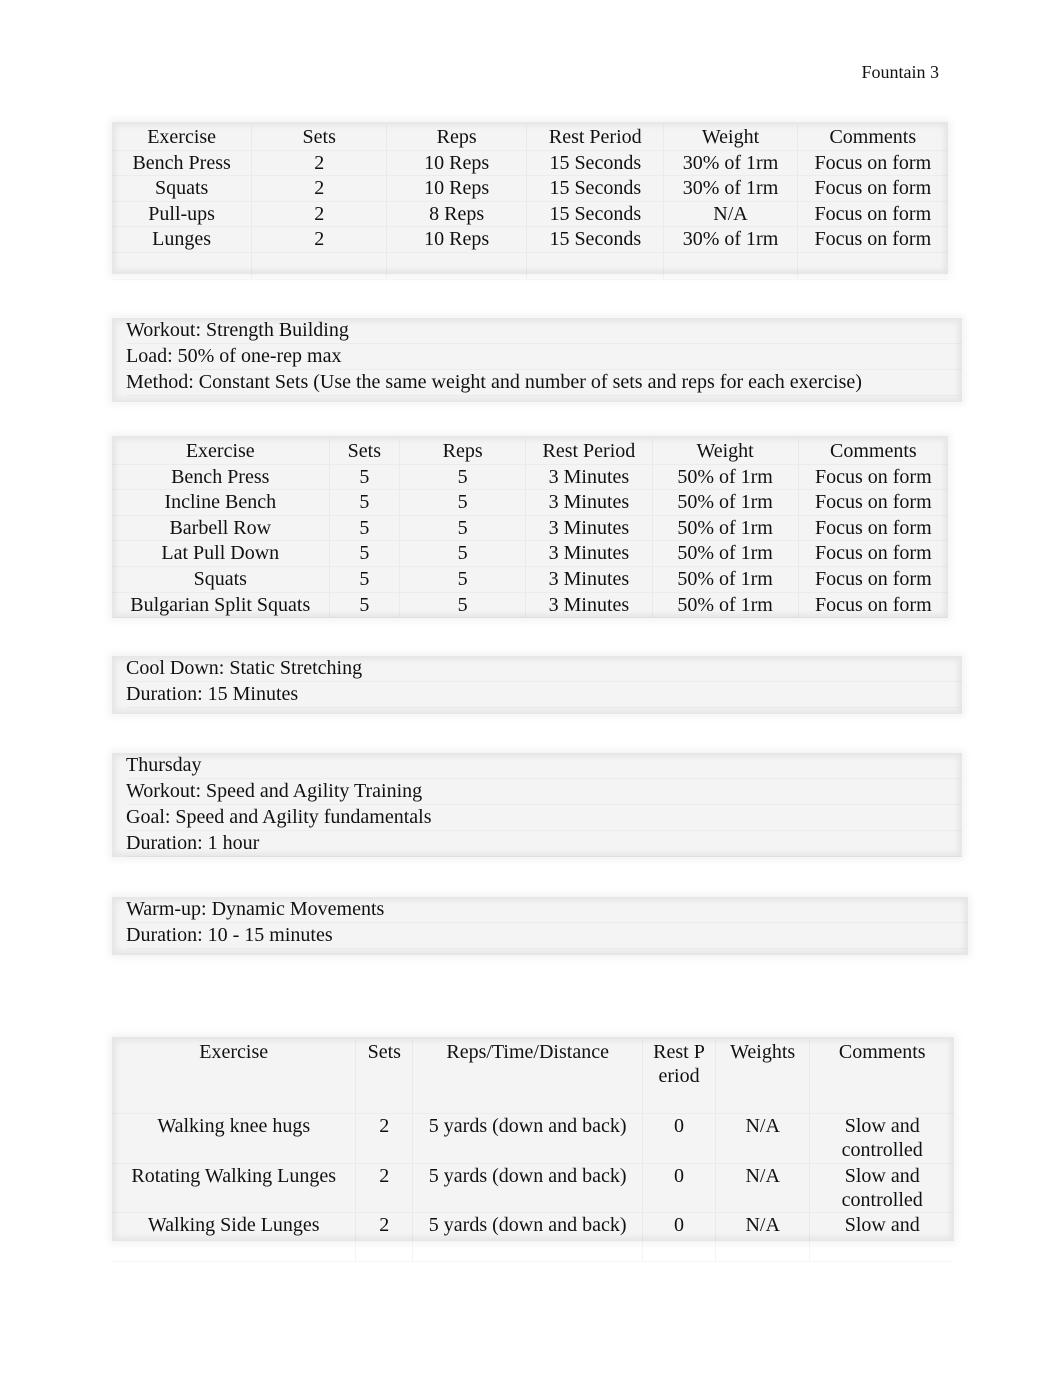  I want to click on column-header-reps: Reps, so click(456, 138).